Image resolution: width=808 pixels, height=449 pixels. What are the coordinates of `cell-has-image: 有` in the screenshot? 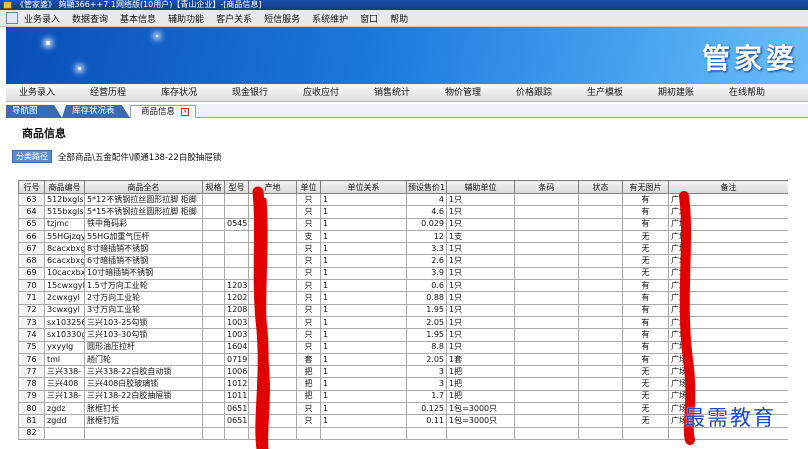 It's located at (645, 322).